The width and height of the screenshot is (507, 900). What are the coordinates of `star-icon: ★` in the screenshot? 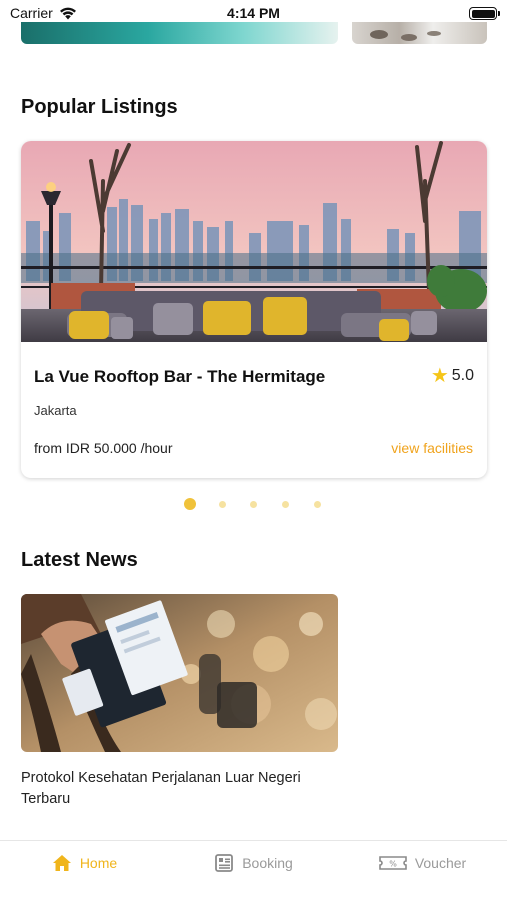 It's located at (439, 376).